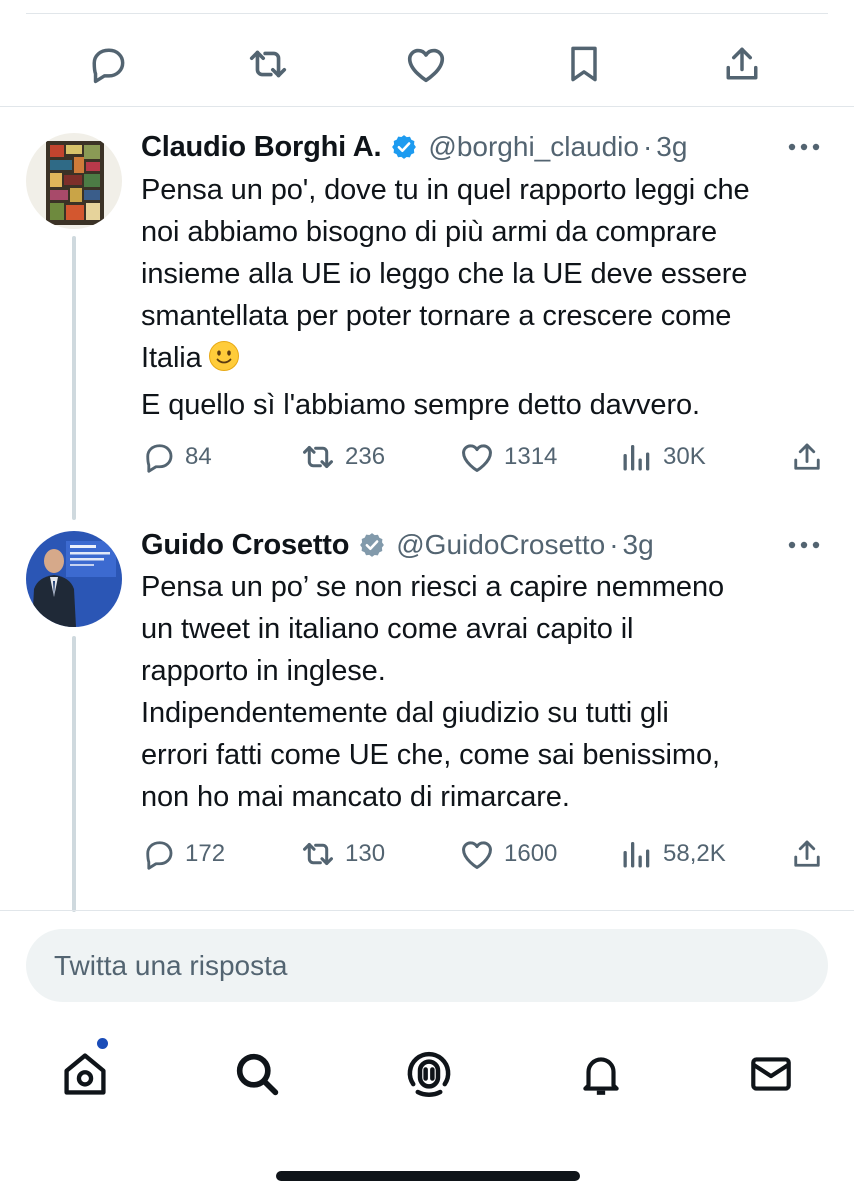  What do you see at coordinates (263, 671) in the screenshot?
I see `tweet-text-line: rapporto in inglese.` at bounding box center [263, 671].